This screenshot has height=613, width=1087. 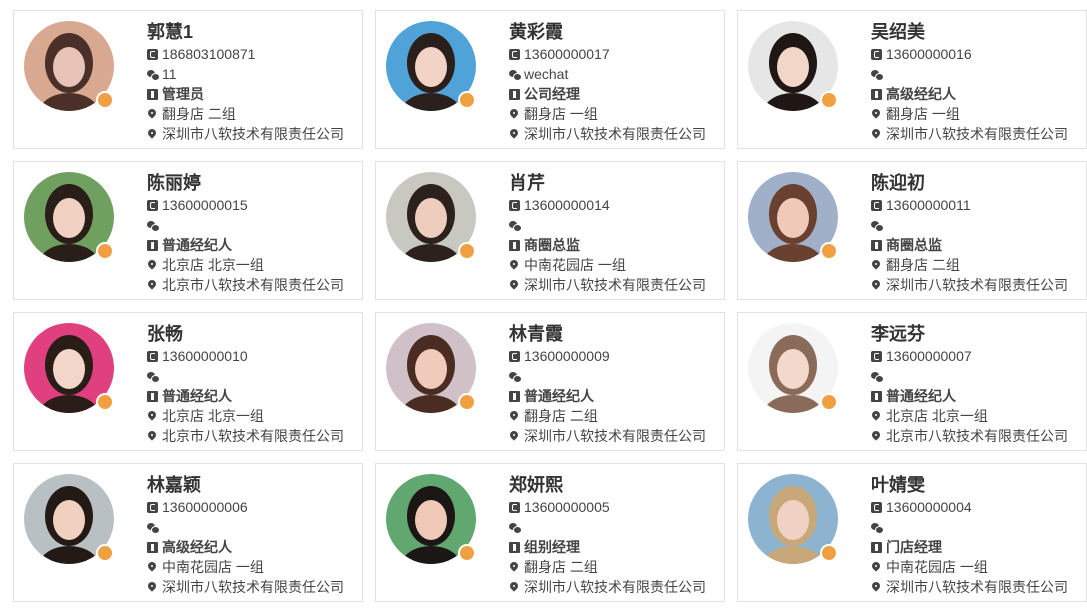 What do you see at coordinates (567, 205) in the screenshot?
I see `phone-number: 13600000014` at bounding box center [567, 205].